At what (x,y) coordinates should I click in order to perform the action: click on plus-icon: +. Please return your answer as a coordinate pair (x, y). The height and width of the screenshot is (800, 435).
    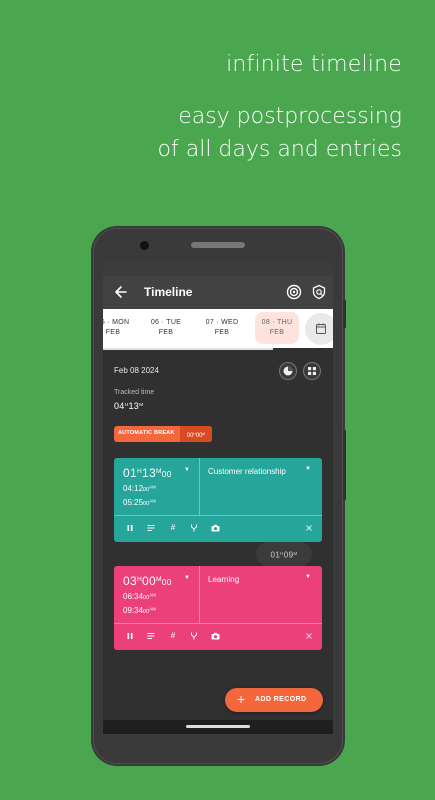
    Looking at the image, I should click on (241, 699).